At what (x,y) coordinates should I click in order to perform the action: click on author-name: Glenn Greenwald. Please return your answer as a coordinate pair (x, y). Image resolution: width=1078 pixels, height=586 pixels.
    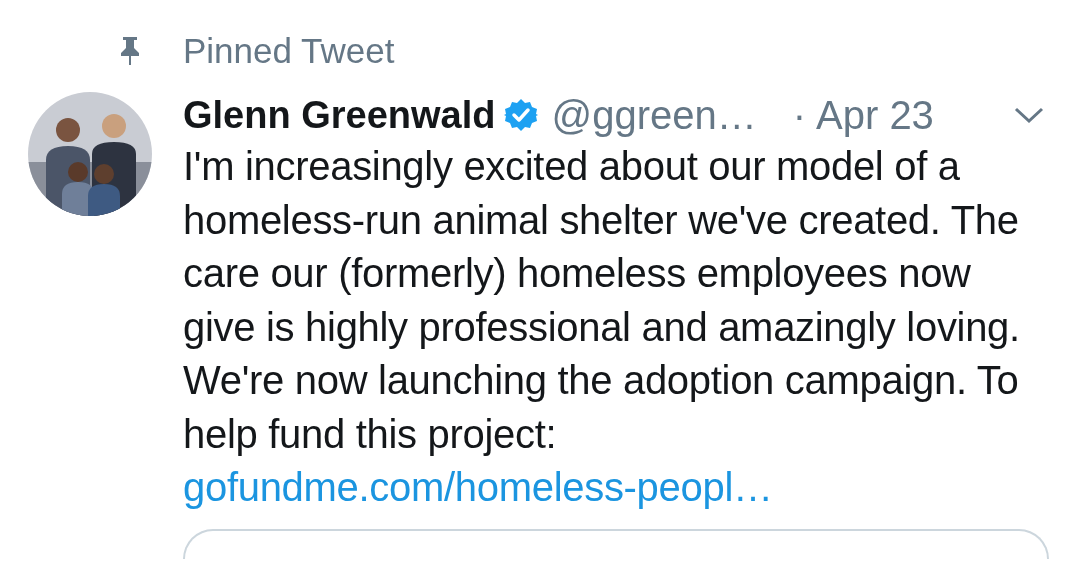
    Looking at the image, I should click on (339, 115).